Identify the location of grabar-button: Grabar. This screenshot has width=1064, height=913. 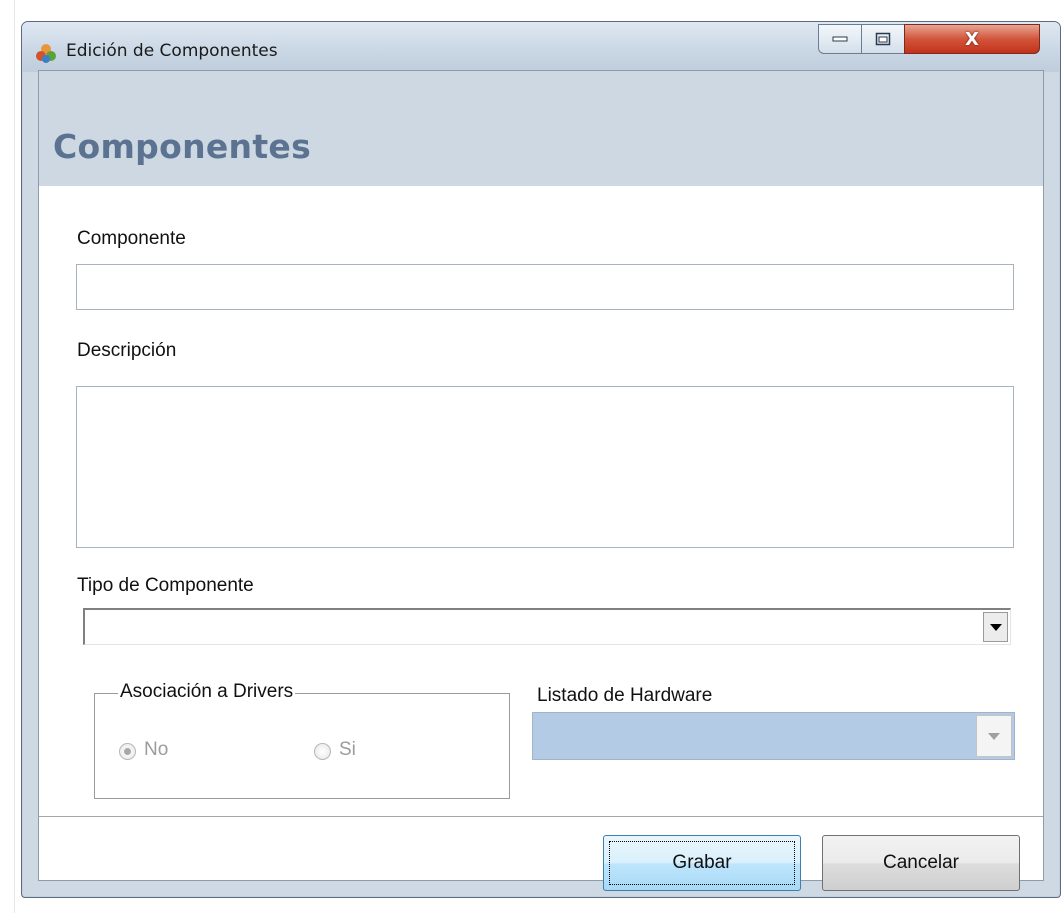
(702, 863).